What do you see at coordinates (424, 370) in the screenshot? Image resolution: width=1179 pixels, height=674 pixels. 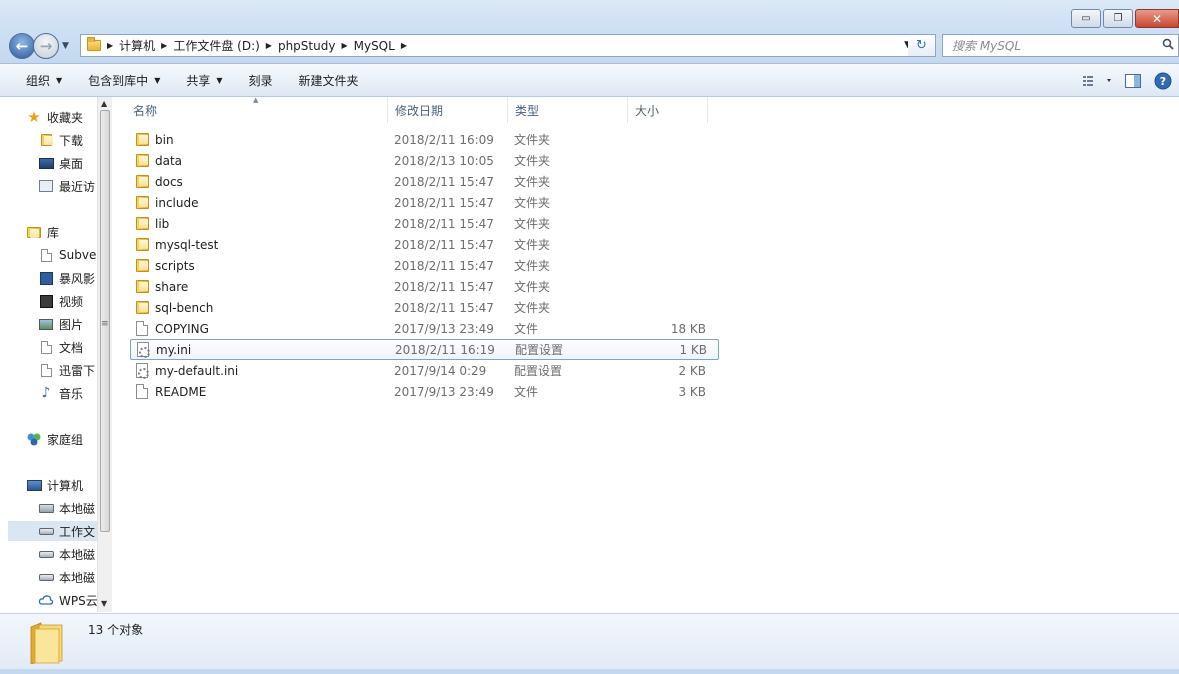 I see `file-row: my-default.ini 2017/9/14 0:29 配置设置 2 KB` at bounding box center [424, 370].